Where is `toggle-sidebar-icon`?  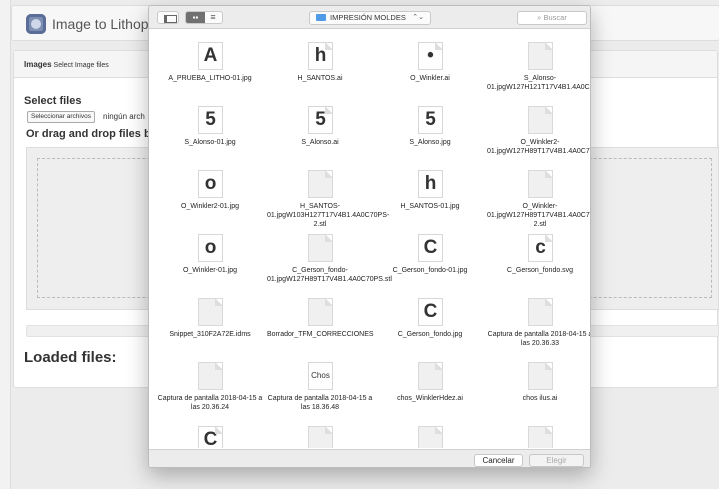 toggle-sidebar-icon is located at coordinates (168, 17).